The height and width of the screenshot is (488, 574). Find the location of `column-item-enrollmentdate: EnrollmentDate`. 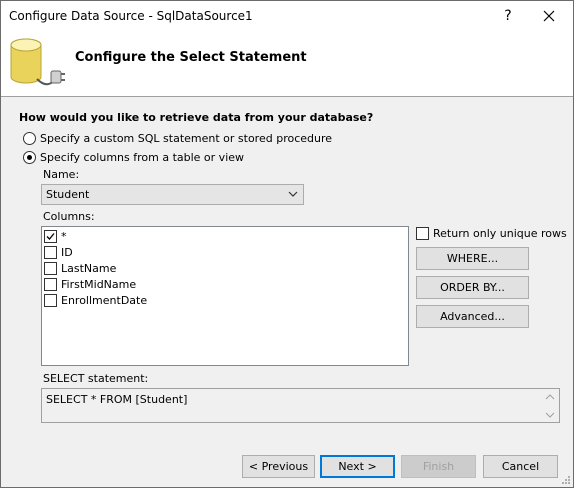

column-item-enrollmentdate: EnrollmentDate is located at coordinates (95, 300).